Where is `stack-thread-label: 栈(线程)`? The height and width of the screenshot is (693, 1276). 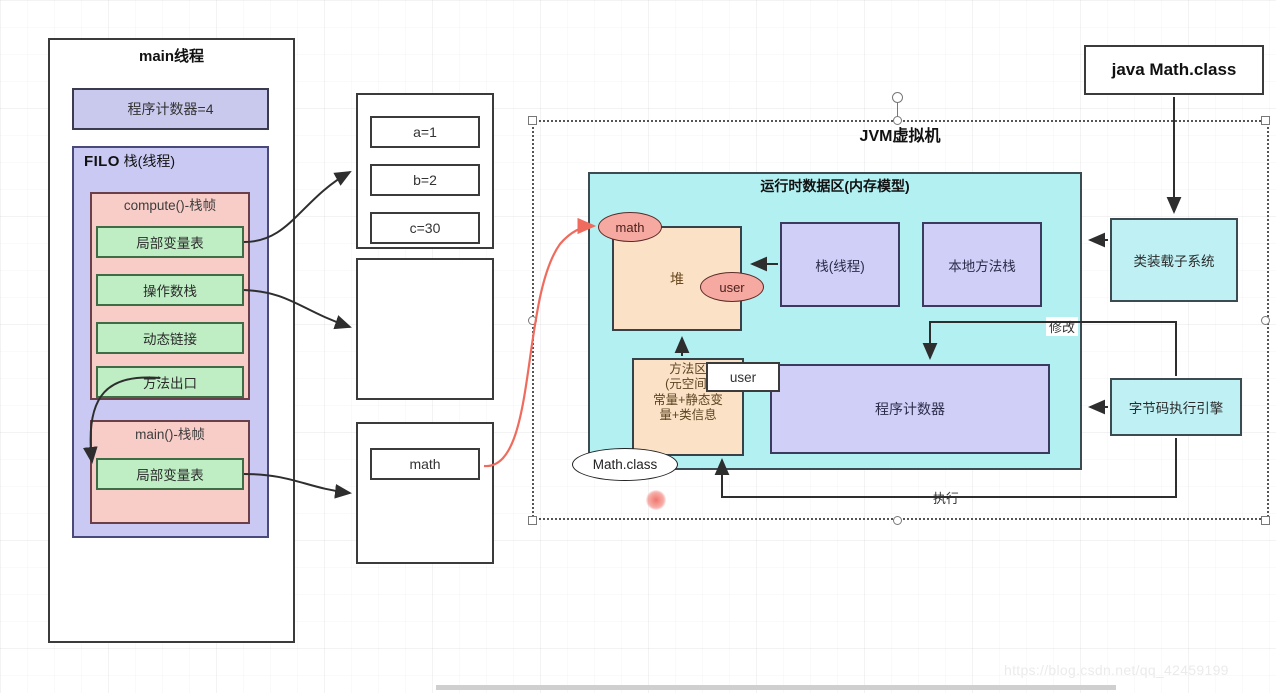 stack-thread-label: 栈(线程) is located at coordinates (149, 161).